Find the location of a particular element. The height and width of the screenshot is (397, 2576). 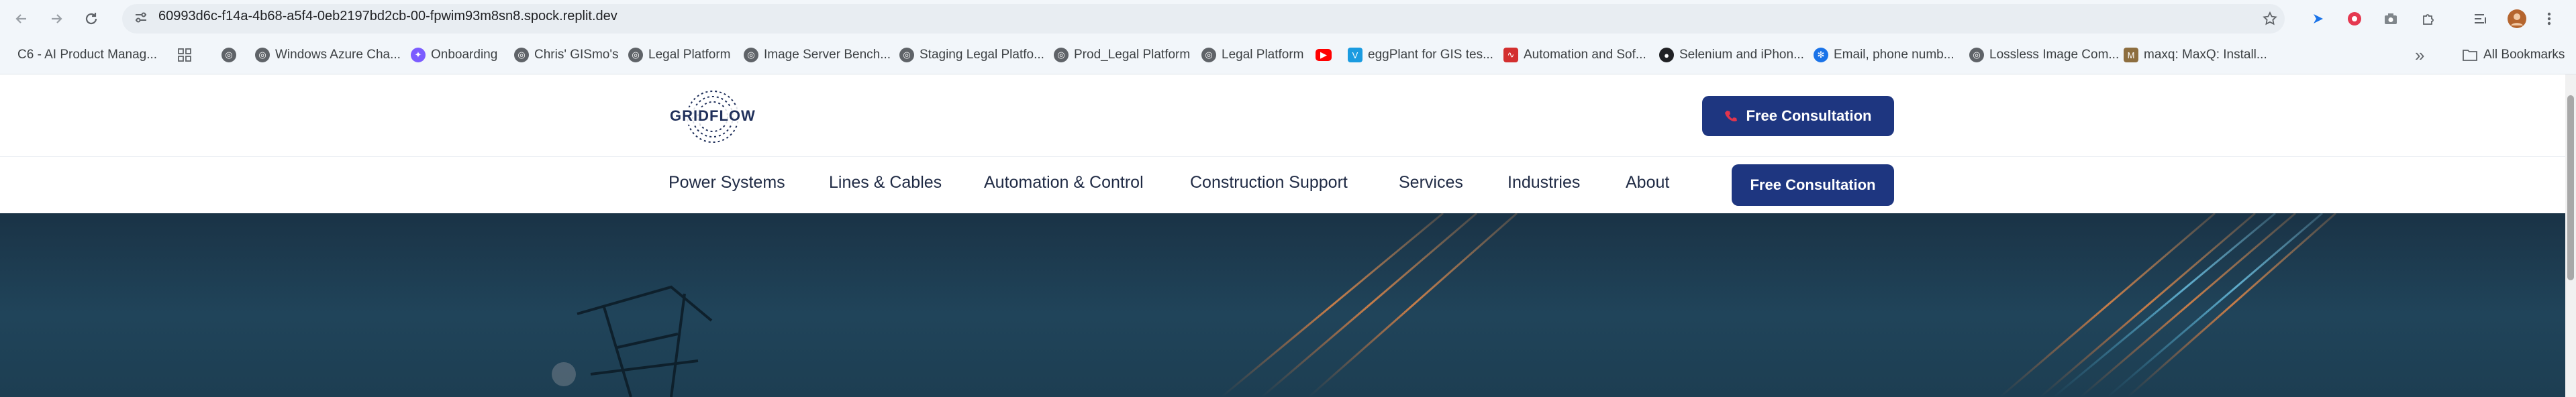

forward-button is located at coordinates (56, 18).